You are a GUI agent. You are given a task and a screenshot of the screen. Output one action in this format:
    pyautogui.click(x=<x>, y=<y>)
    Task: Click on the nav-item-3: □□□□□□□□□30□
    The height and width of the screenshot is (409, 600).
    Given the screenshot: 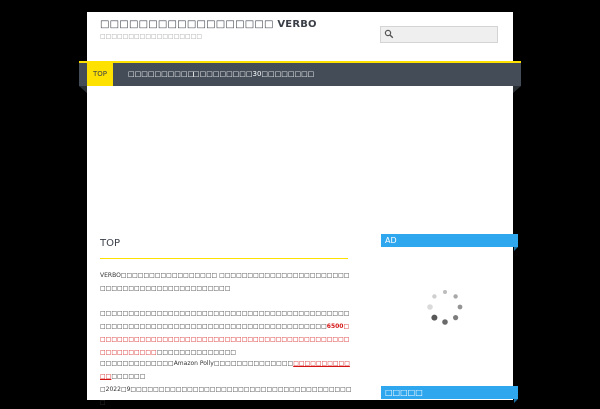 What is the action you would take?
    pyautogui.click(x=230, y=74)
    